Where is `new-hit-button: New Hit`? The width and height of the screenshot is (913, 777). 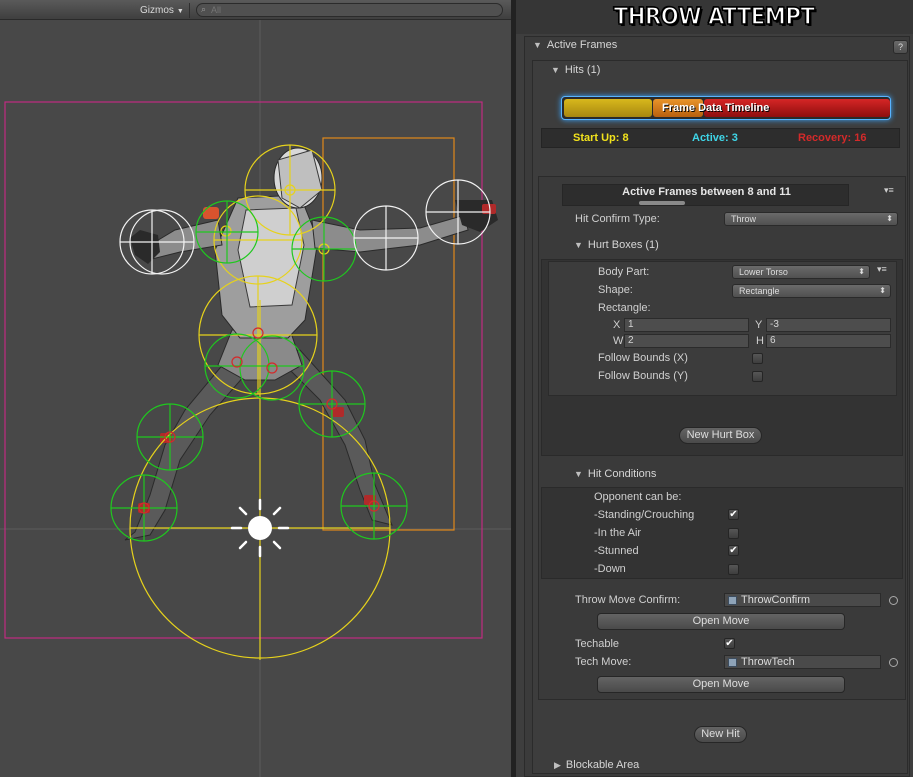
new-hit-button: New Hit is located at coordinates (720, 734).